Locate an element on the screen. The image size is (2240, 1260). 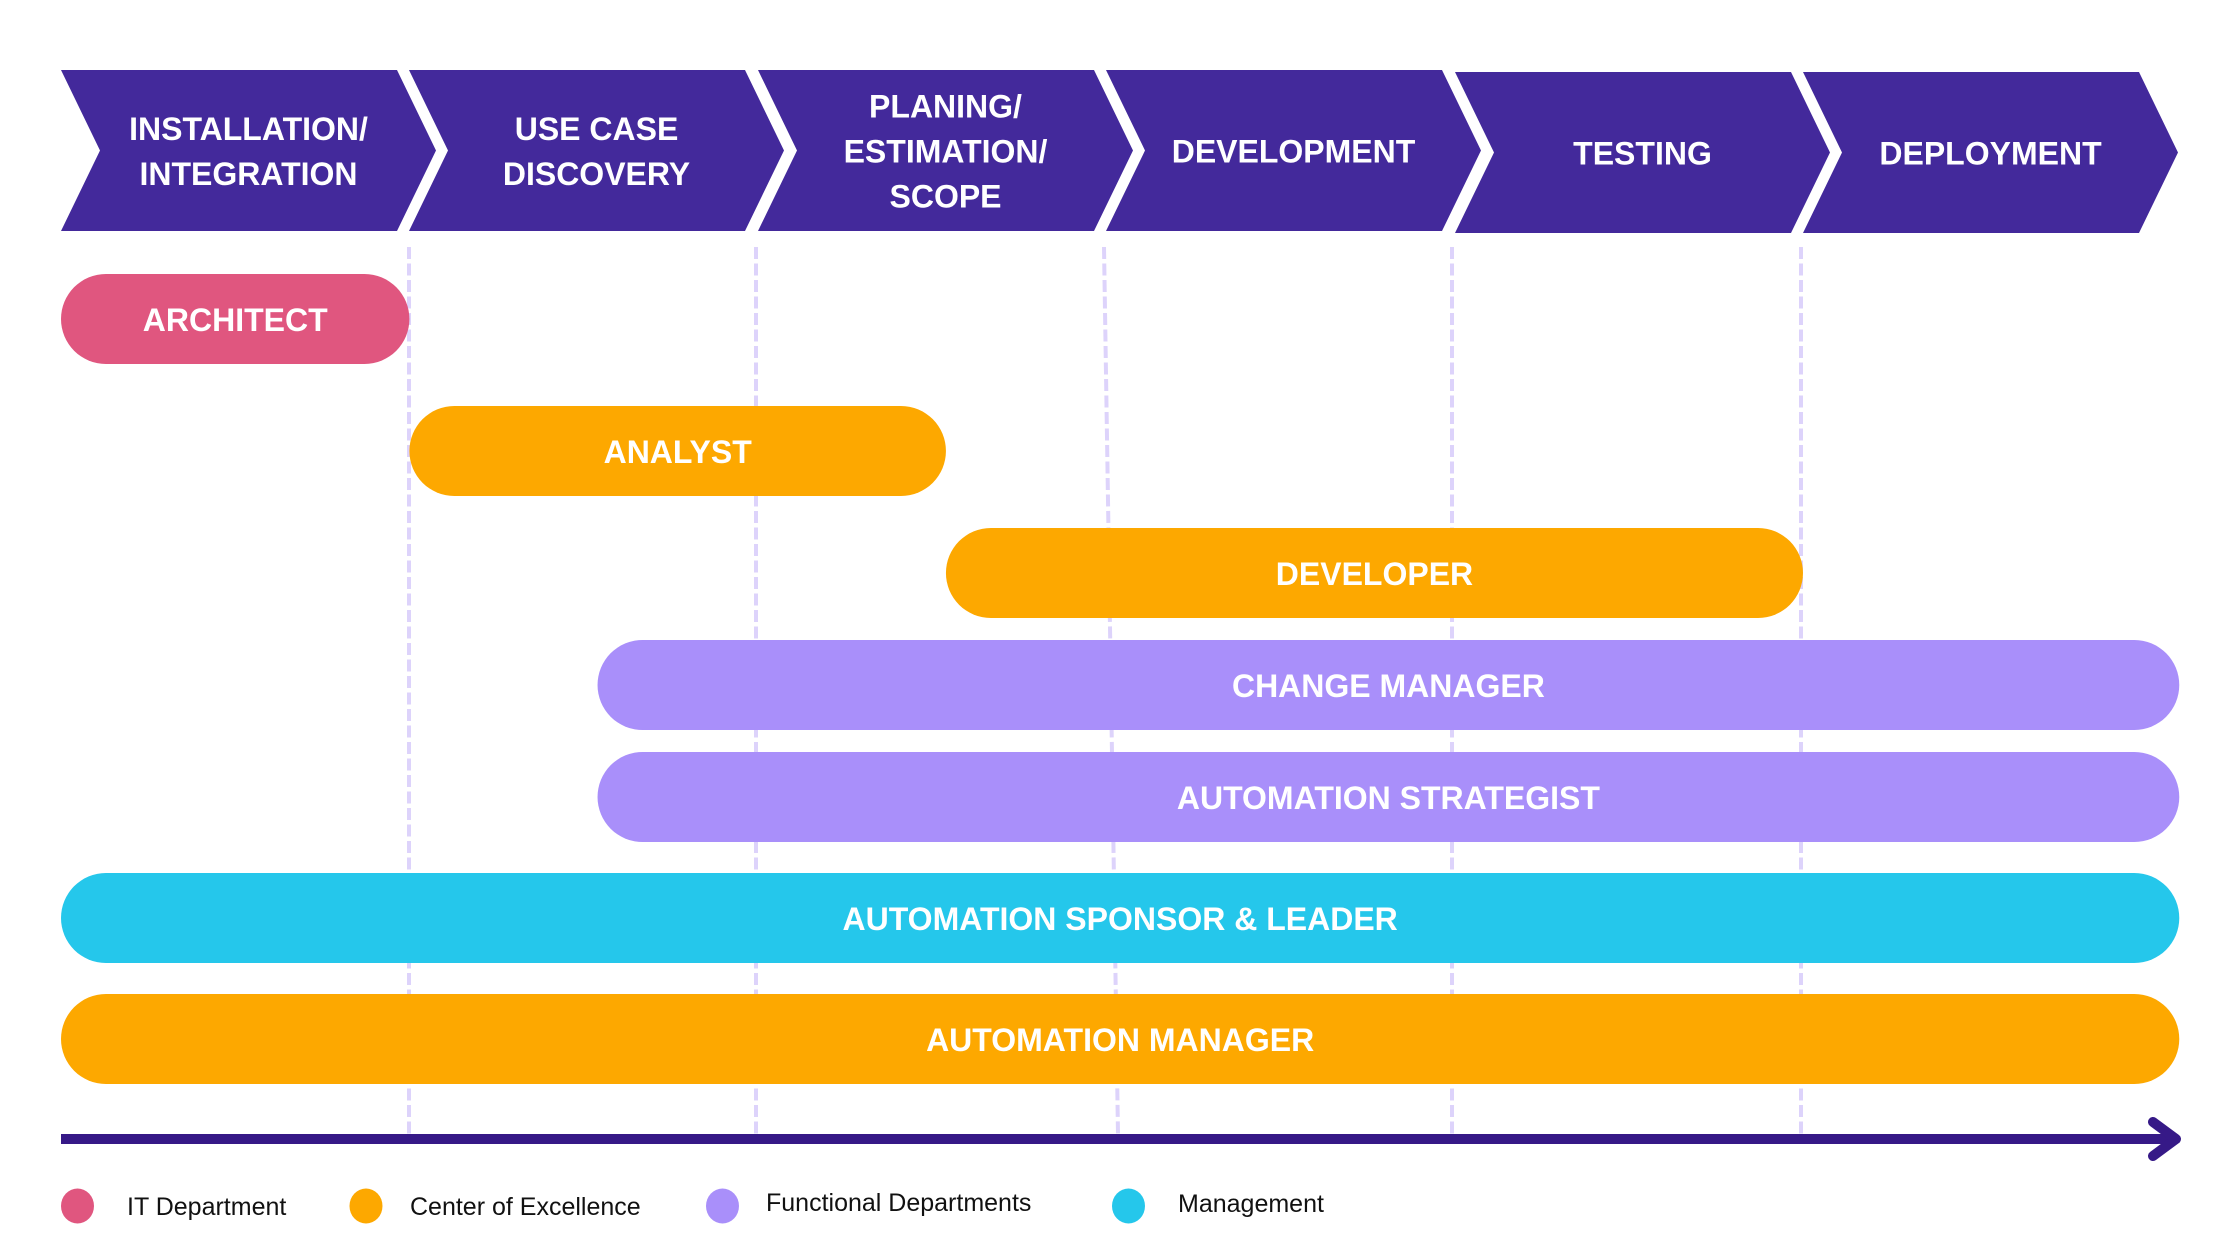
legend-item-management: Management is located at coordinates (1218, 1206).